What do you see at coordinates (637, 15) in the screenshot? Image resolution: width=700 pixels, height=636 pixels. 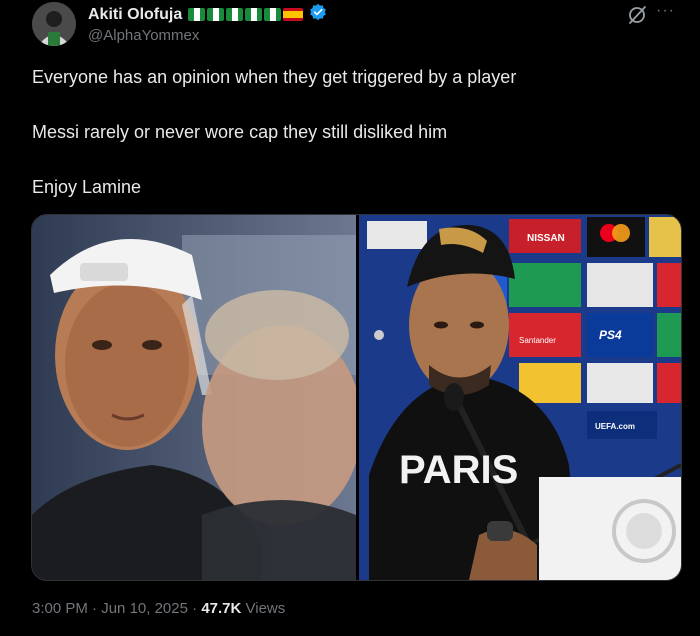 I see `grok-icon` at bounding box center [637, 15].